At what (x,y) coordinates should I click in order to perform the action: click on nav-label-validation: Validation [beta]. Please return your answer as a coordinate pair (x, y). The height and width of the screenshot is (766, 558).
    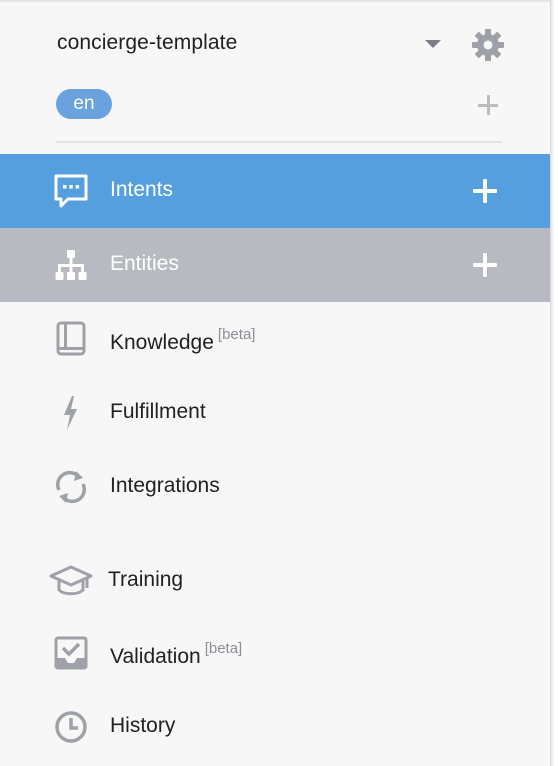
    Looking at the image, I should click on (176, 654).